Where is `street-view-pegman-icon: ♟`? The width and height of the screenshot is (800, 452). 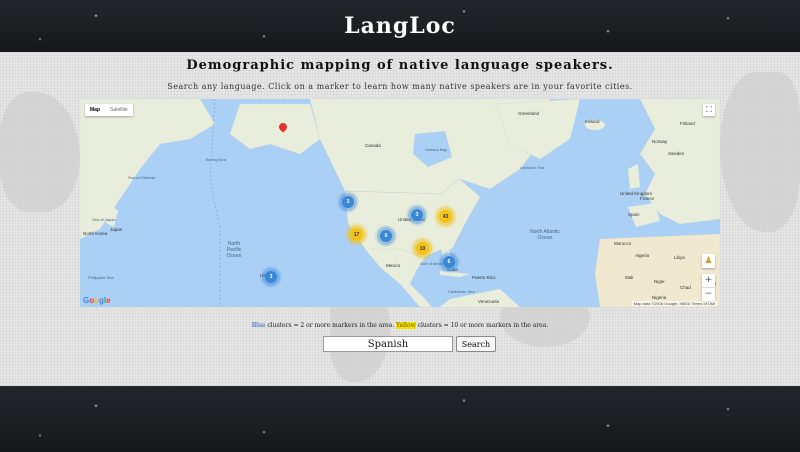 street-view-pegman-icon: ♟ is located at coordinates (708, 261).